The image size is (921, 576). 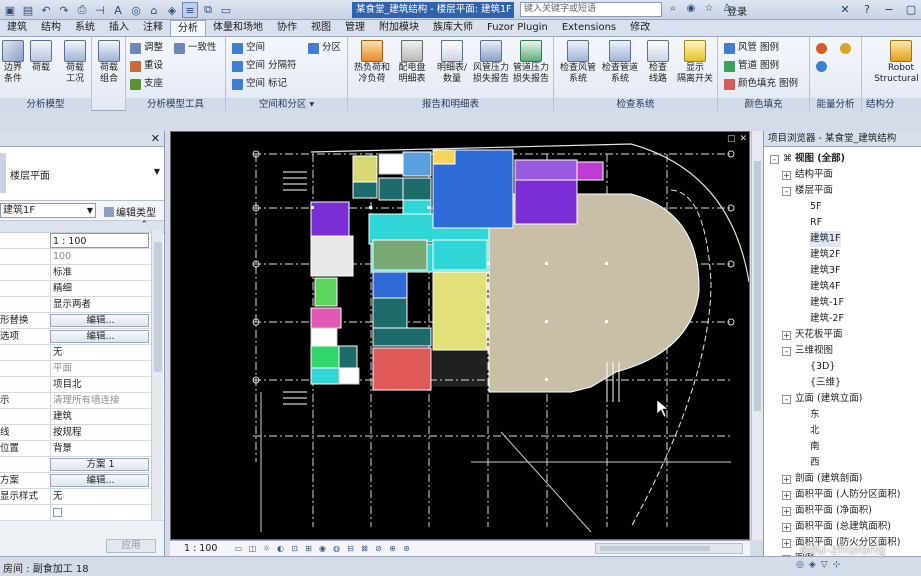 I want to click on energy-settings-button, so click(x=821, y=48).